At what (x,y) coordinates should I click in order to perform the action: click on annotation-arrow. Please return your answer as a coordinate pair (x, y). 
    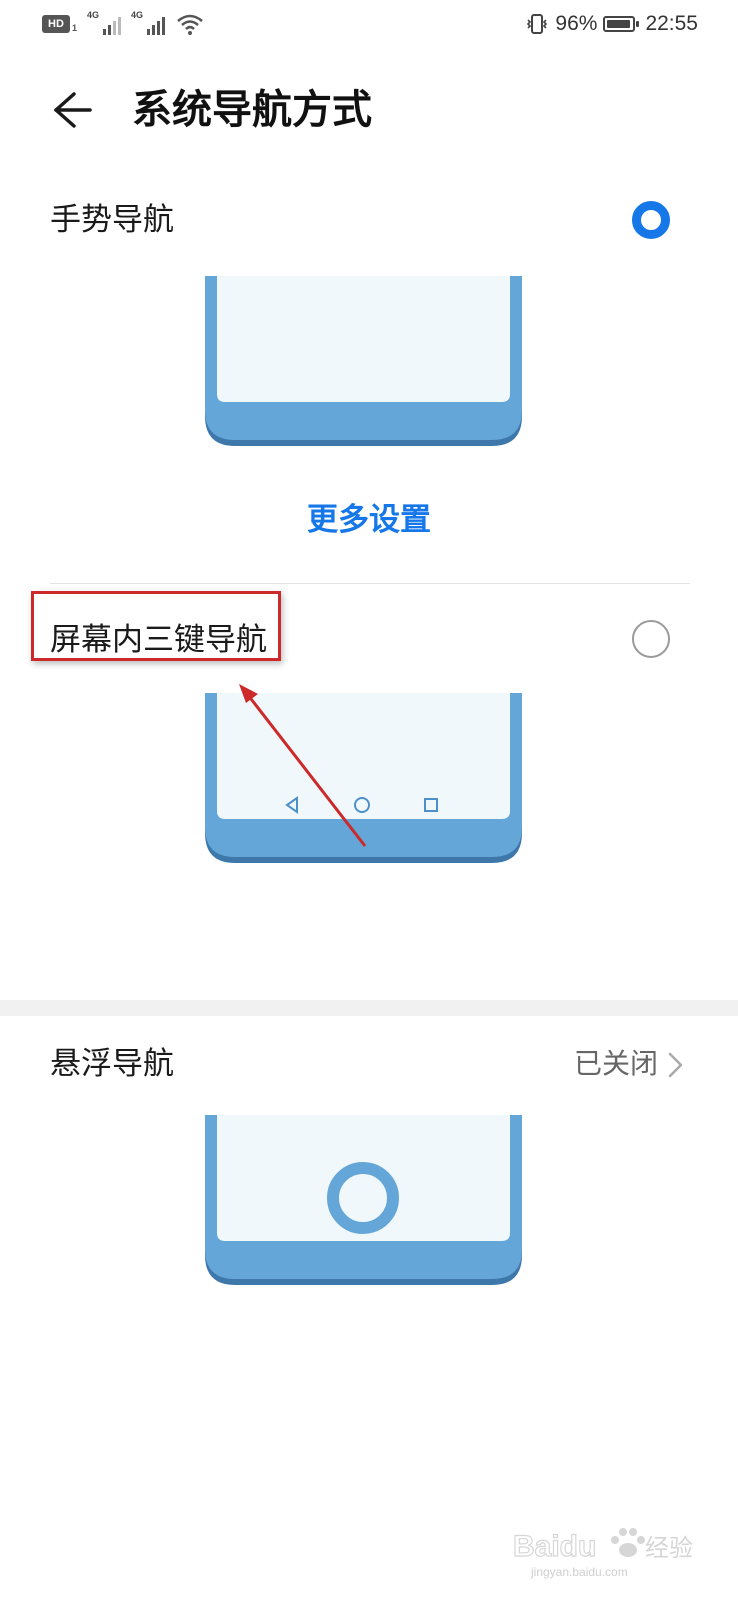
    Looking at the image, I should click on (303, 765).